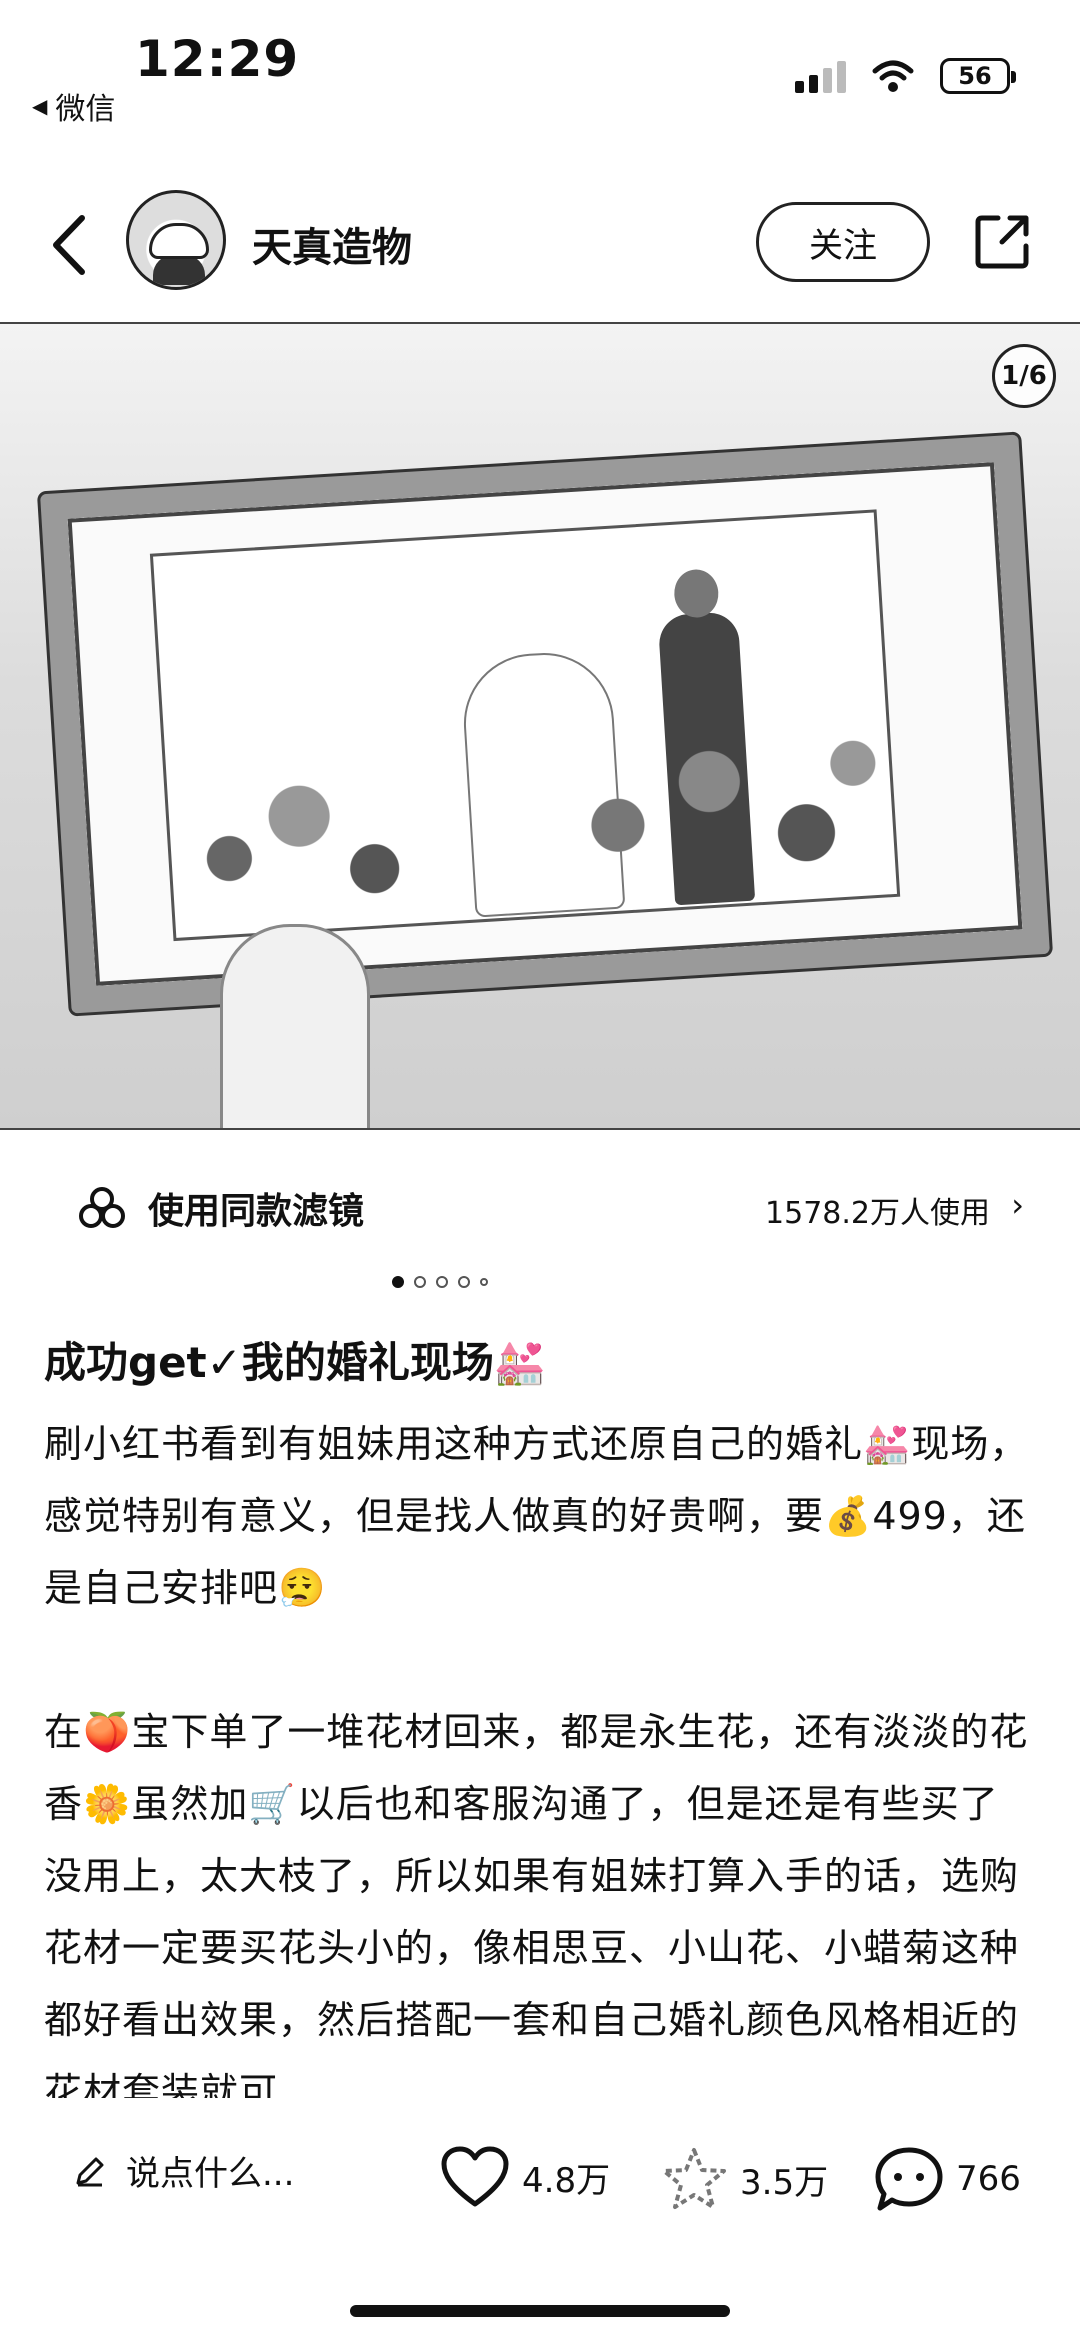 The width and height of the screenshot is (1080, 2341). I want to click on chevron-left-icon, so click(70, 245).